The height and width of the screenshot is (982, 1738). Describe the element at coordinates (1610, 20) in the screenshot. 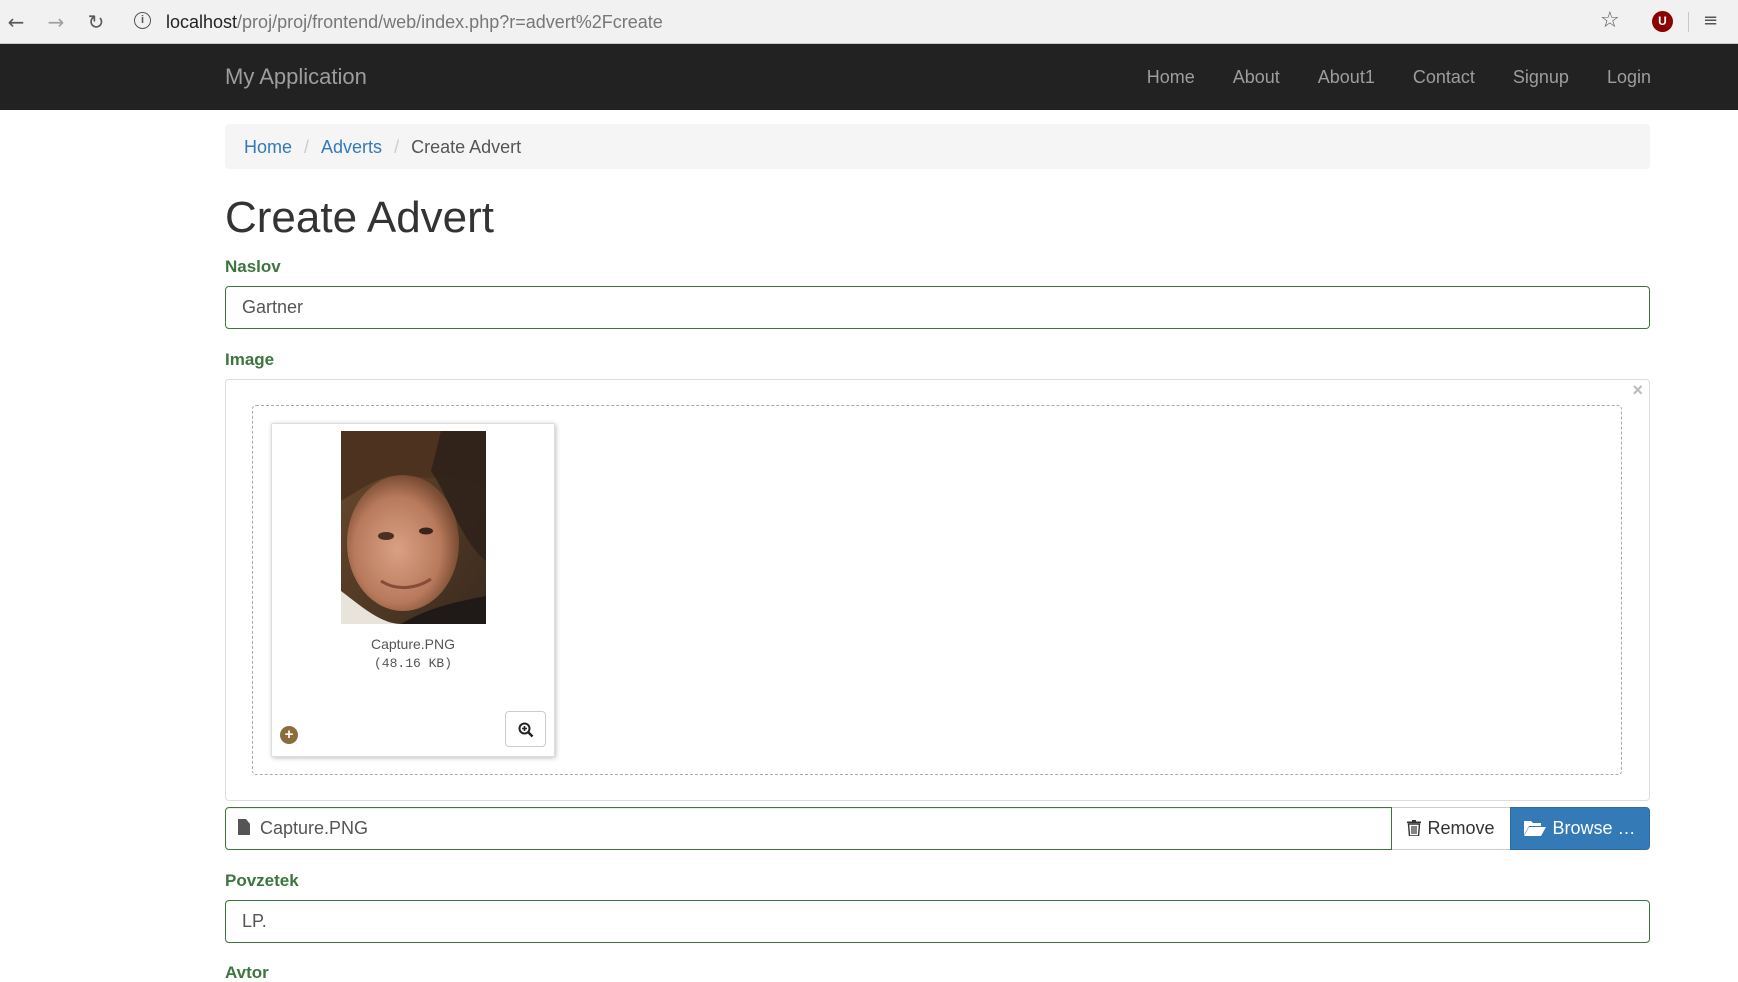

I see `bookmark-star-icon: ☆` at that location.